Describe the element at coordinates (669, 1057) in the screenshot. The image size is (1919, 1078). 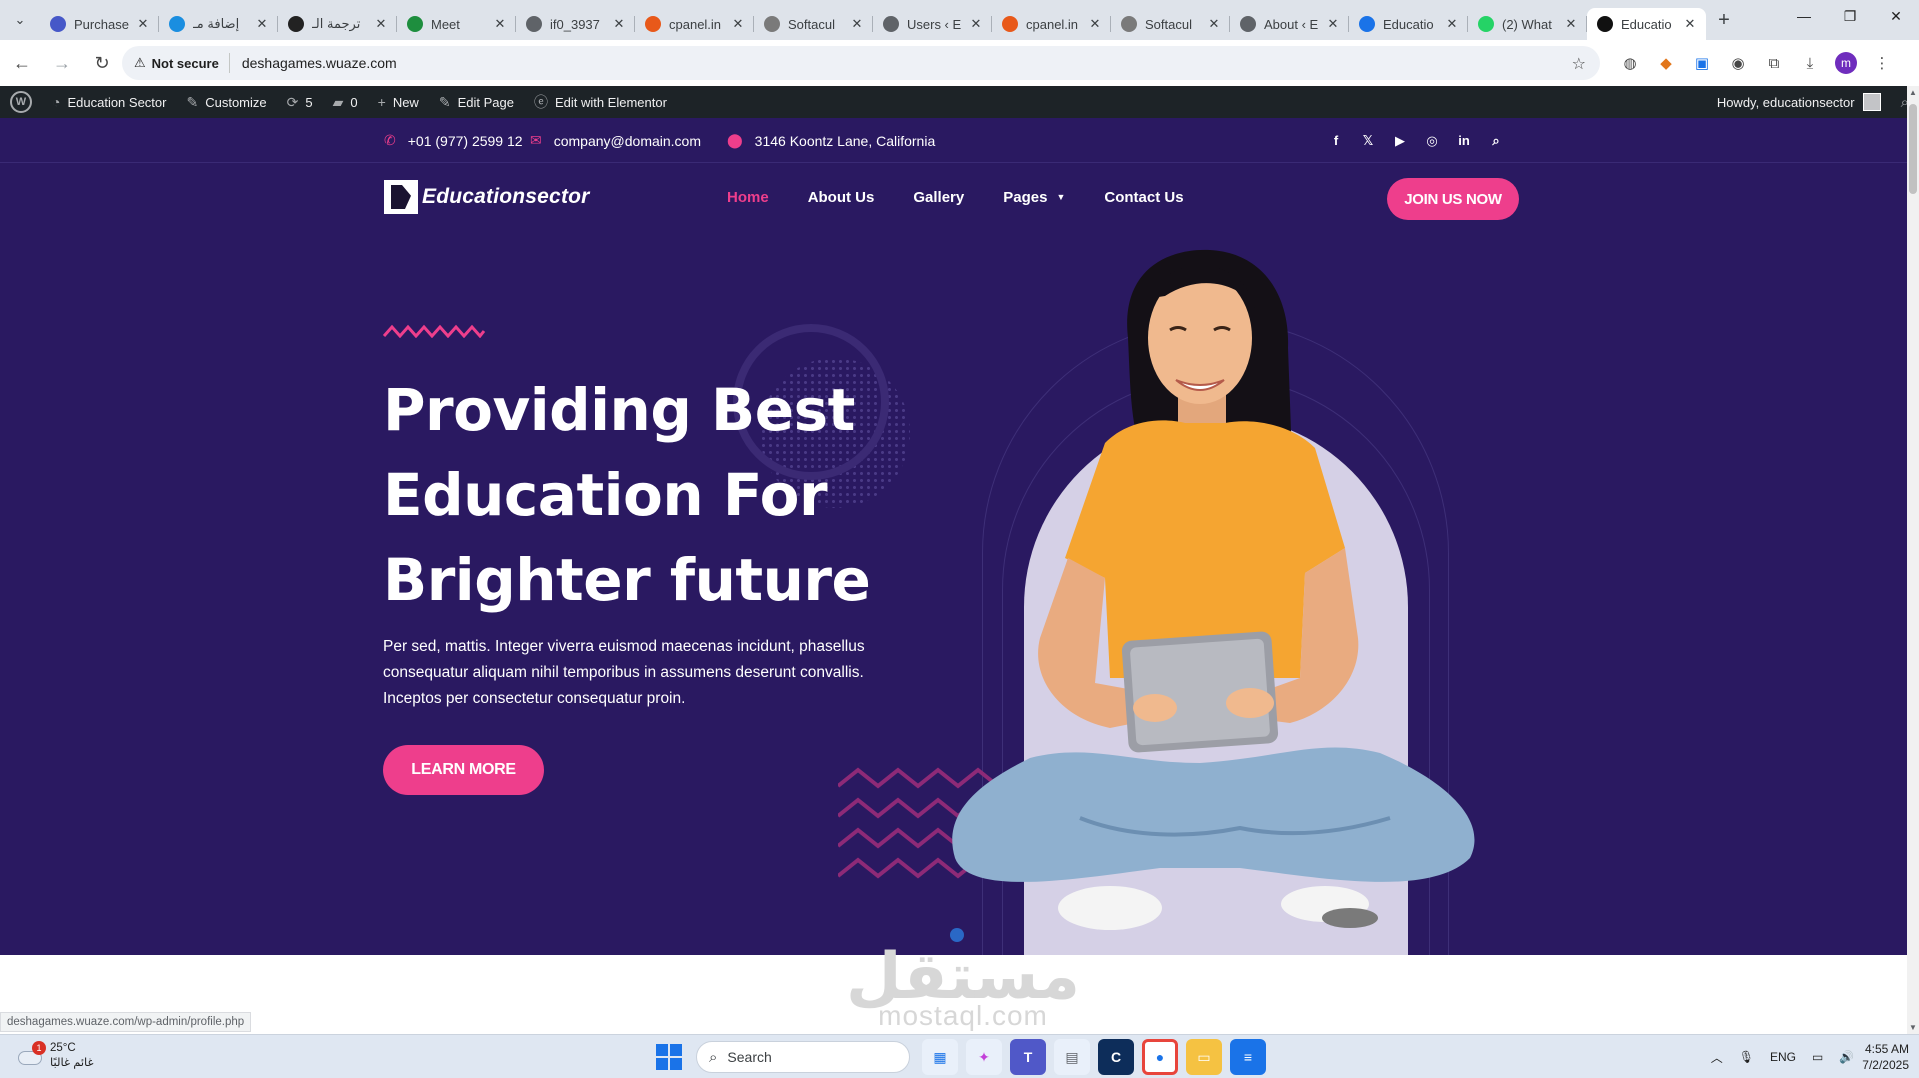
I see `start-button` at that location.